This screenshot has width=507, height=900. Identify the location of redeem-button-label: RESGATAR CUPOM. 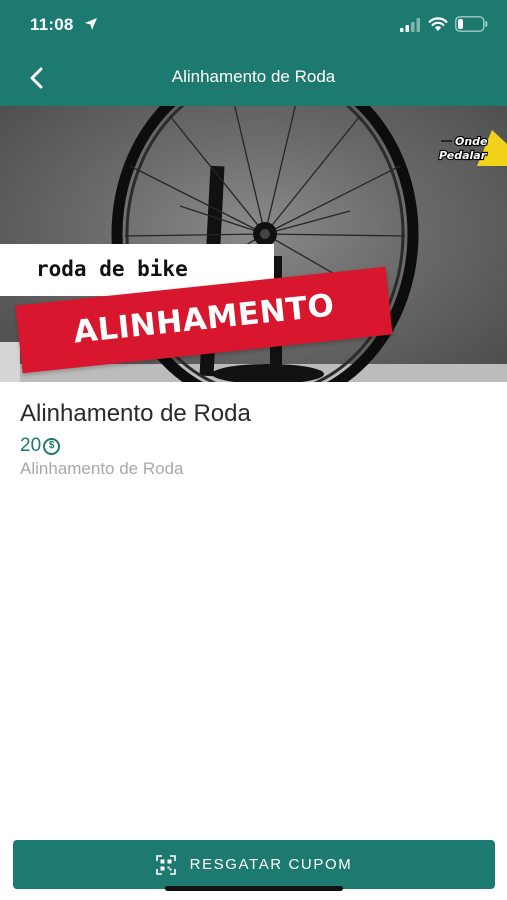
(271, 864).